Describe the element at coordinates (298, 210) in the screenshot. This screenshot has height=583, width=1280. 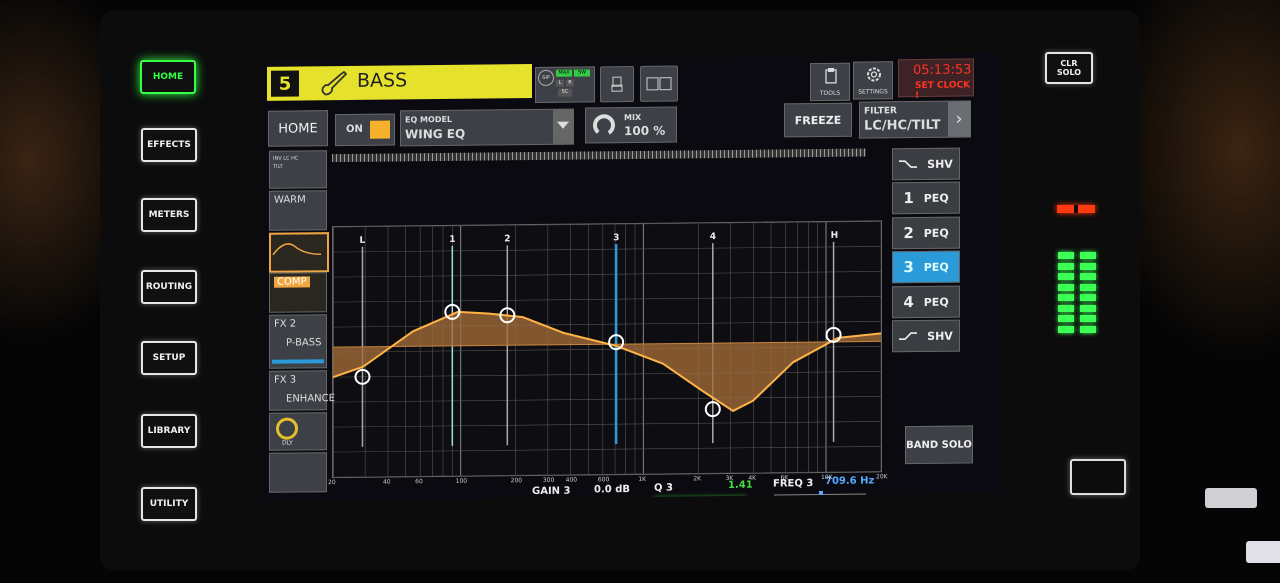
I see `module-slot-1: WARM` at that location.